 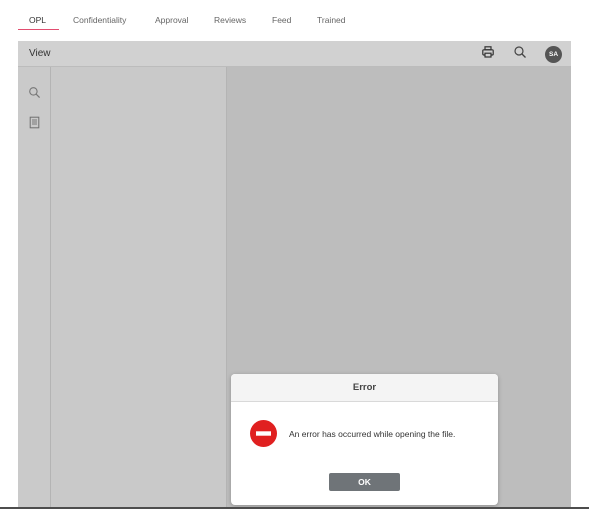 What do you see at coordinates (37, 20) in the screenshot?
I see `tab-opl: OPL` at bounding box center [37, 20].